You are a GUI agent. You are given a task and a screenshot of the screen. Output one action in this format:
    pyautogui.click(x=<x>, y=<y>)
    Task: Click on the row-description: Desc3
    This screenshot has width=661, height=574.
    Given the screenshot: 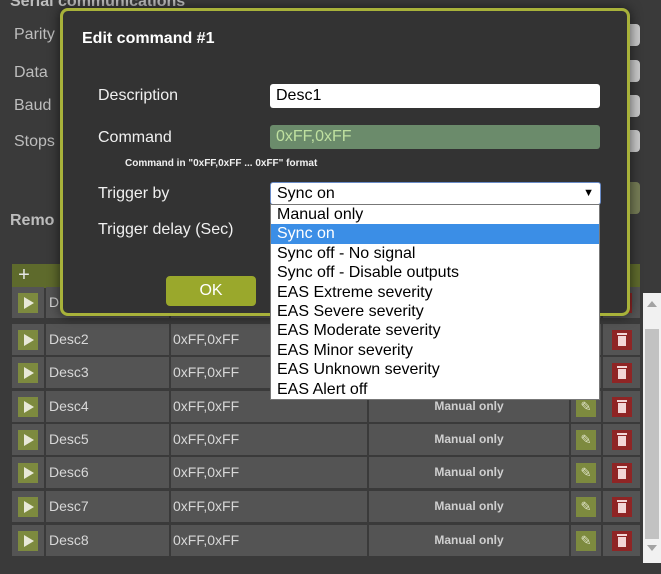 What is the action you would take?
    pyautogui.click(x=107, y=372)
    